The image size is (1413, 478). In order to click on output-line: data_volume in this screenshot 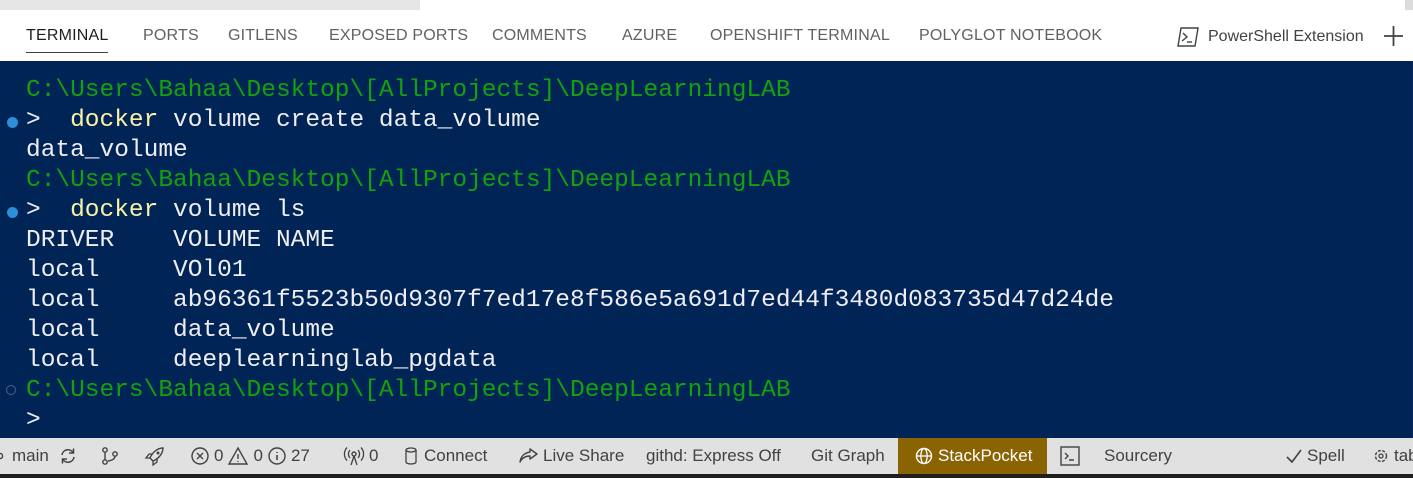, I will do `click(107, 150)`.